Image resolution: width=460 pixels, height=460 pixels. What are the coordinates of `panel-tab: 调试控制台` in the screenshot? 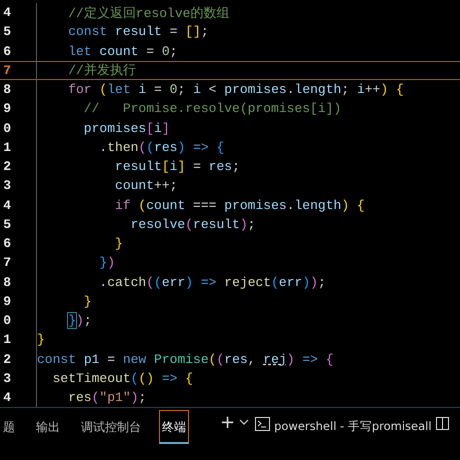 It's located at (111, 427).